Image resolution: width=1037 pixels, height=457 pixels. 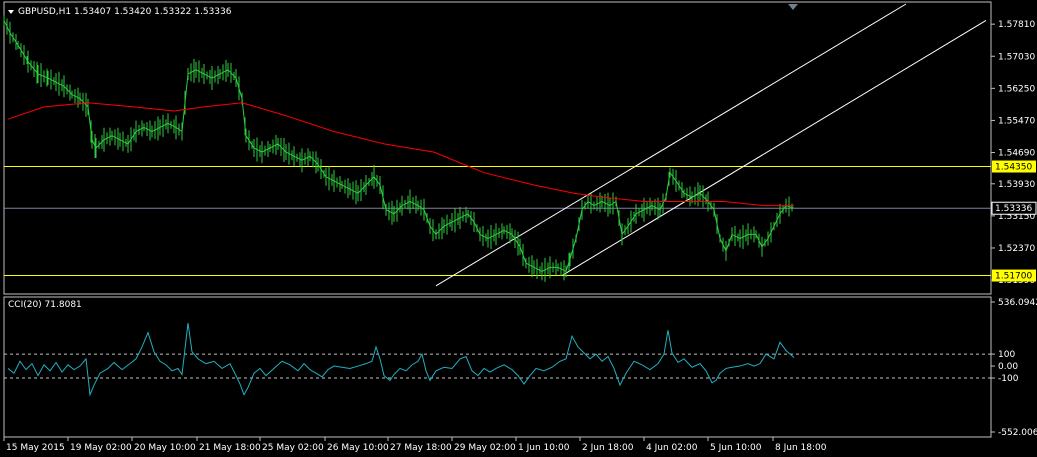 What do you see at coordinates (1016, 249) in the screenshot?
I see `price-tick-label: 1.52370` at bounding box center [1016, 249].